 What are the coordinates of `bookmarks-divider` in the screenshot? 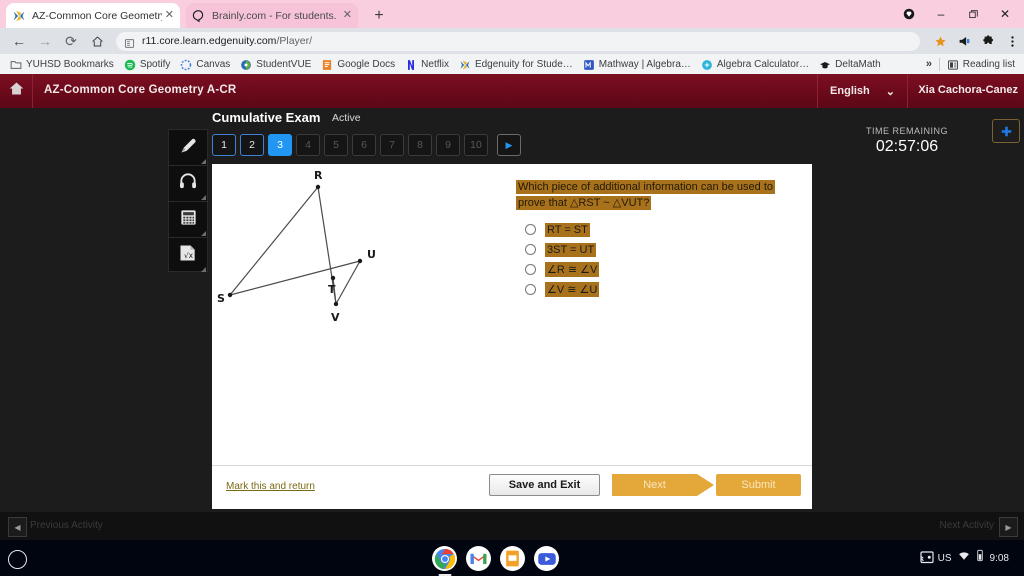 It's located at (939, 64).